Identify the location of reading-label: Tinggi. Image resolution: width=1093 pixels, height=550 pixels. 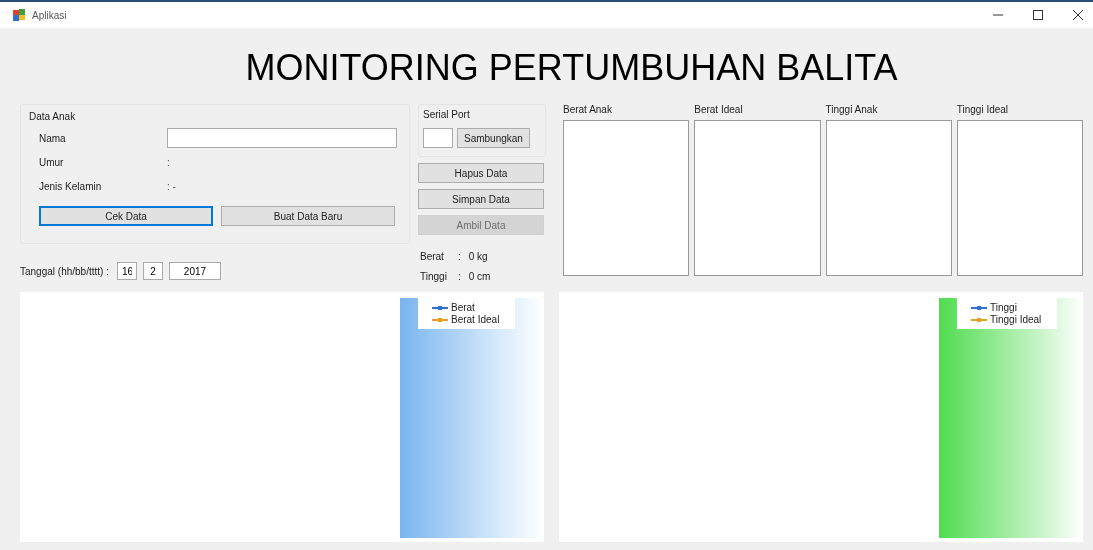
(434, 277).